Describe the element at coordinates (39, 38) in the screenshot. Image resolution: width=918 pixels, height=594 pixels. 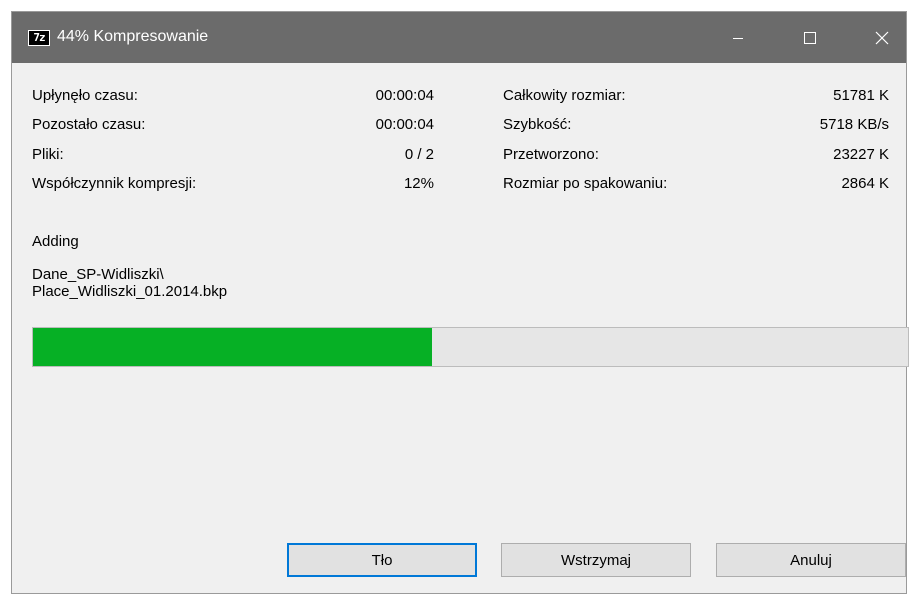
I see `7z-app-icon: 7z` at that location.